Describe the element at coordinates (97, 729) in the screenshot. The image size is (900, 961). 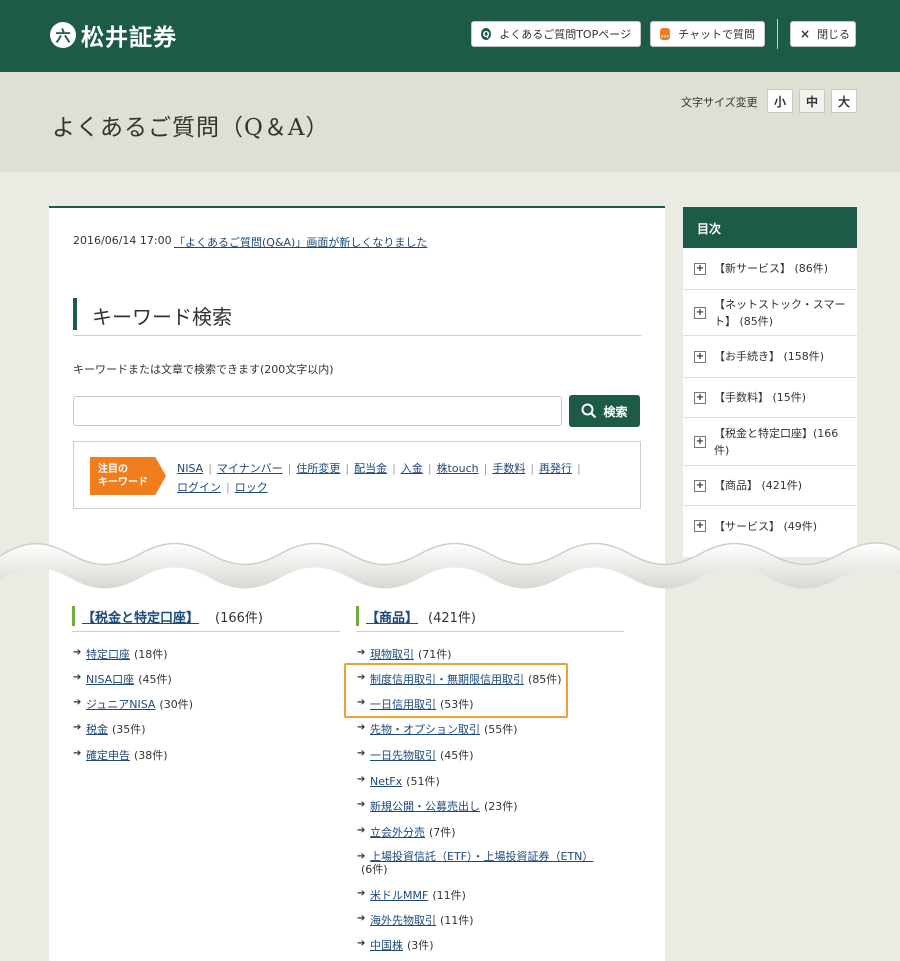
I see `list-item-link: 税金` at that location.